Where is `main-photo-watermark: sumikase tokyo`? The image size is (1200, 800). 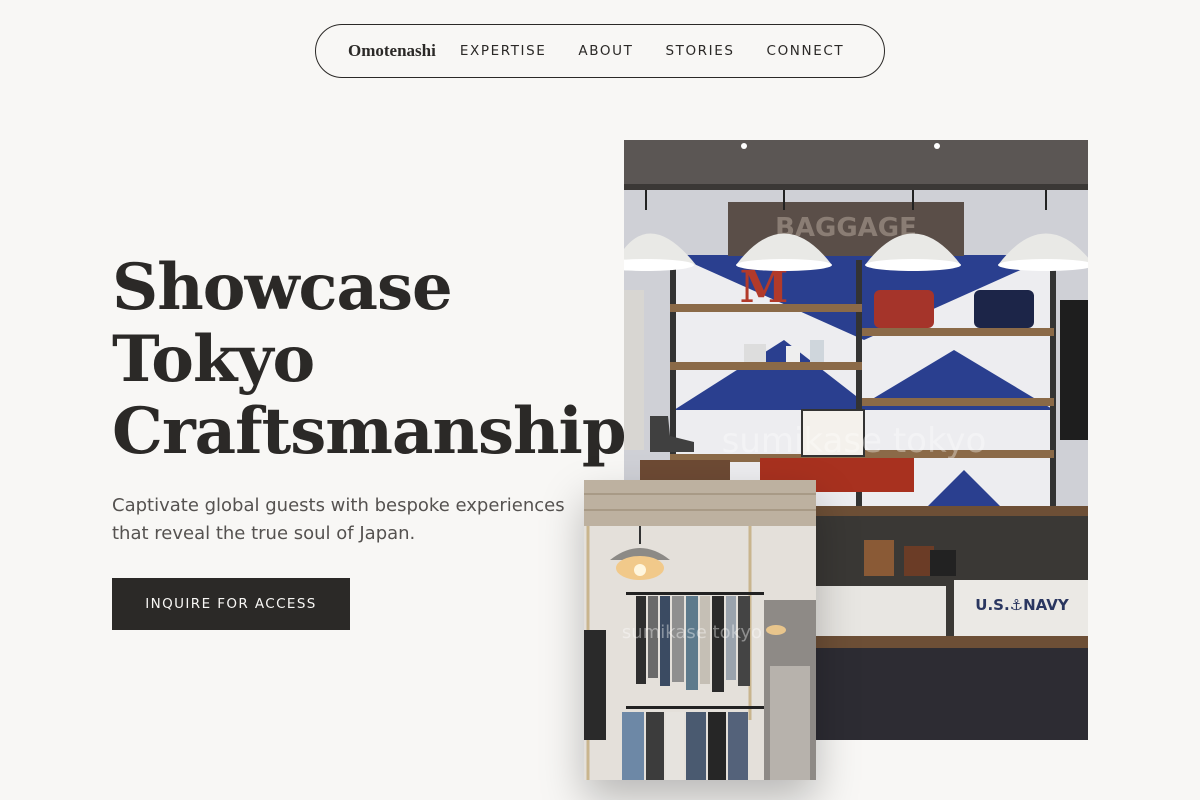
main-photo-watermark: sumikase tokyo is located at coordinates (854, 441).